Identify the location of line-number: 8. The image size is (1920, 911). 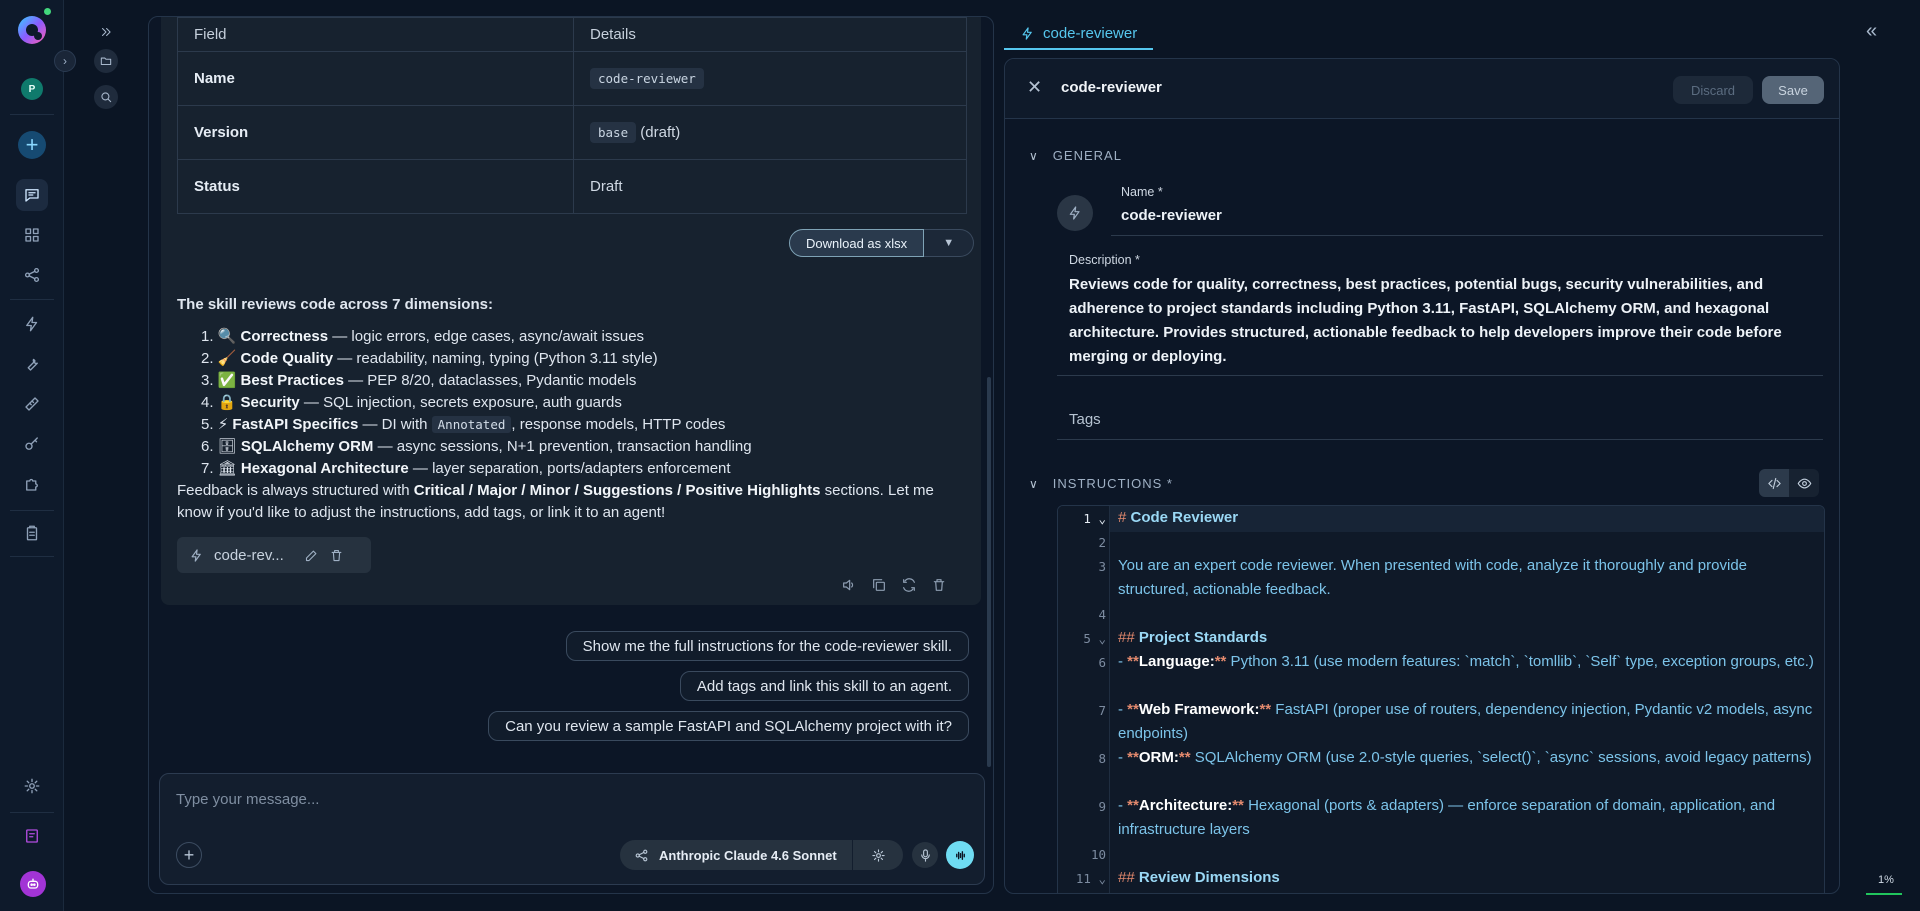
(1102, 758).